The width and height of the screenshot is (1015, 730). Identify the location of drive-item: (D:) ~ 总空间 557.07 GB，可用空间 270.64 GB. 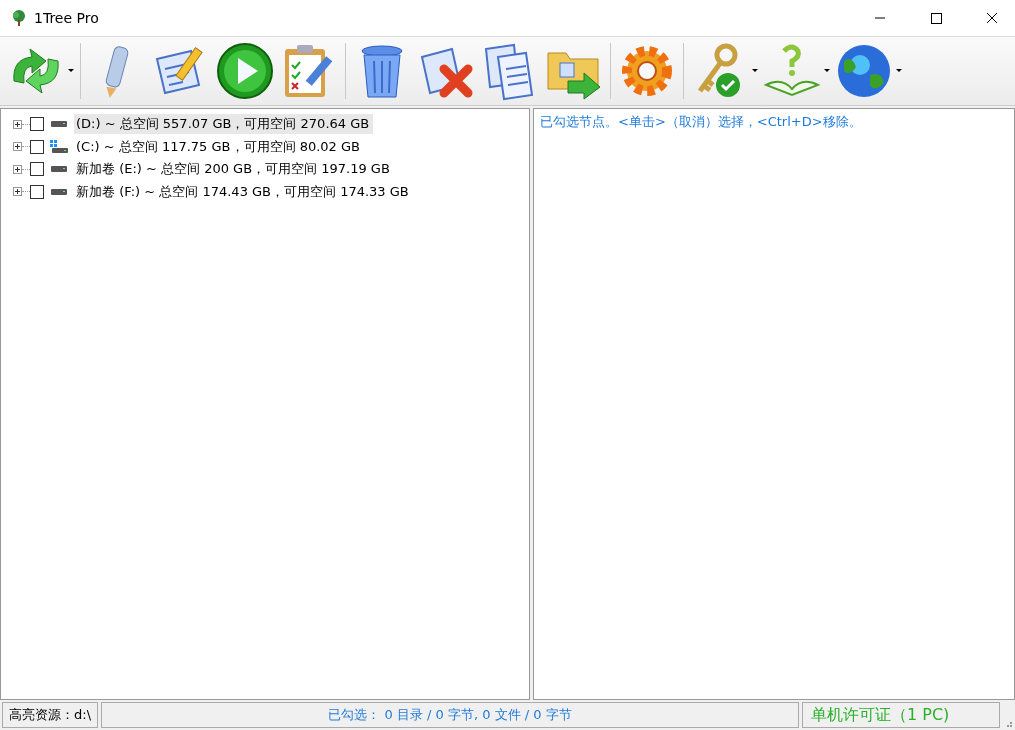
(224, 124).